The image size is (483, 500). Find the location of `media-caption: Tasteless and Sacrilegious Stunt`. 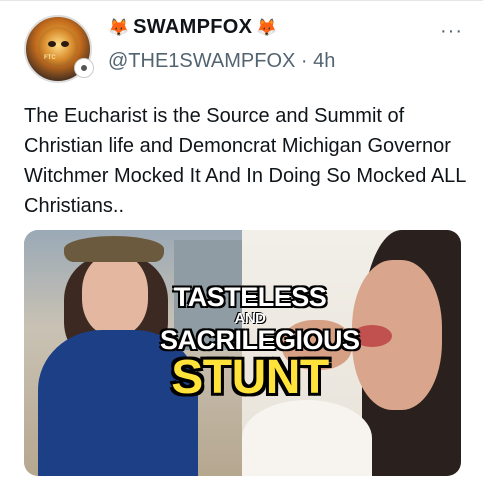

media-caption: Tasteless and Sacrilegious Stunt is located at coordinates (260, 344).